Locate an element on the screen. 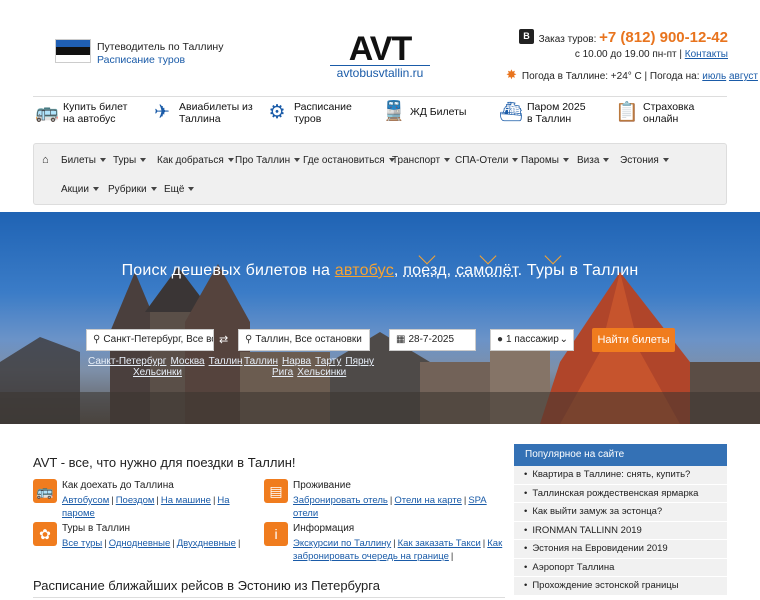 The image size is (760, 600). quick-city-link: Тарту is located at coordinates (328, 361).